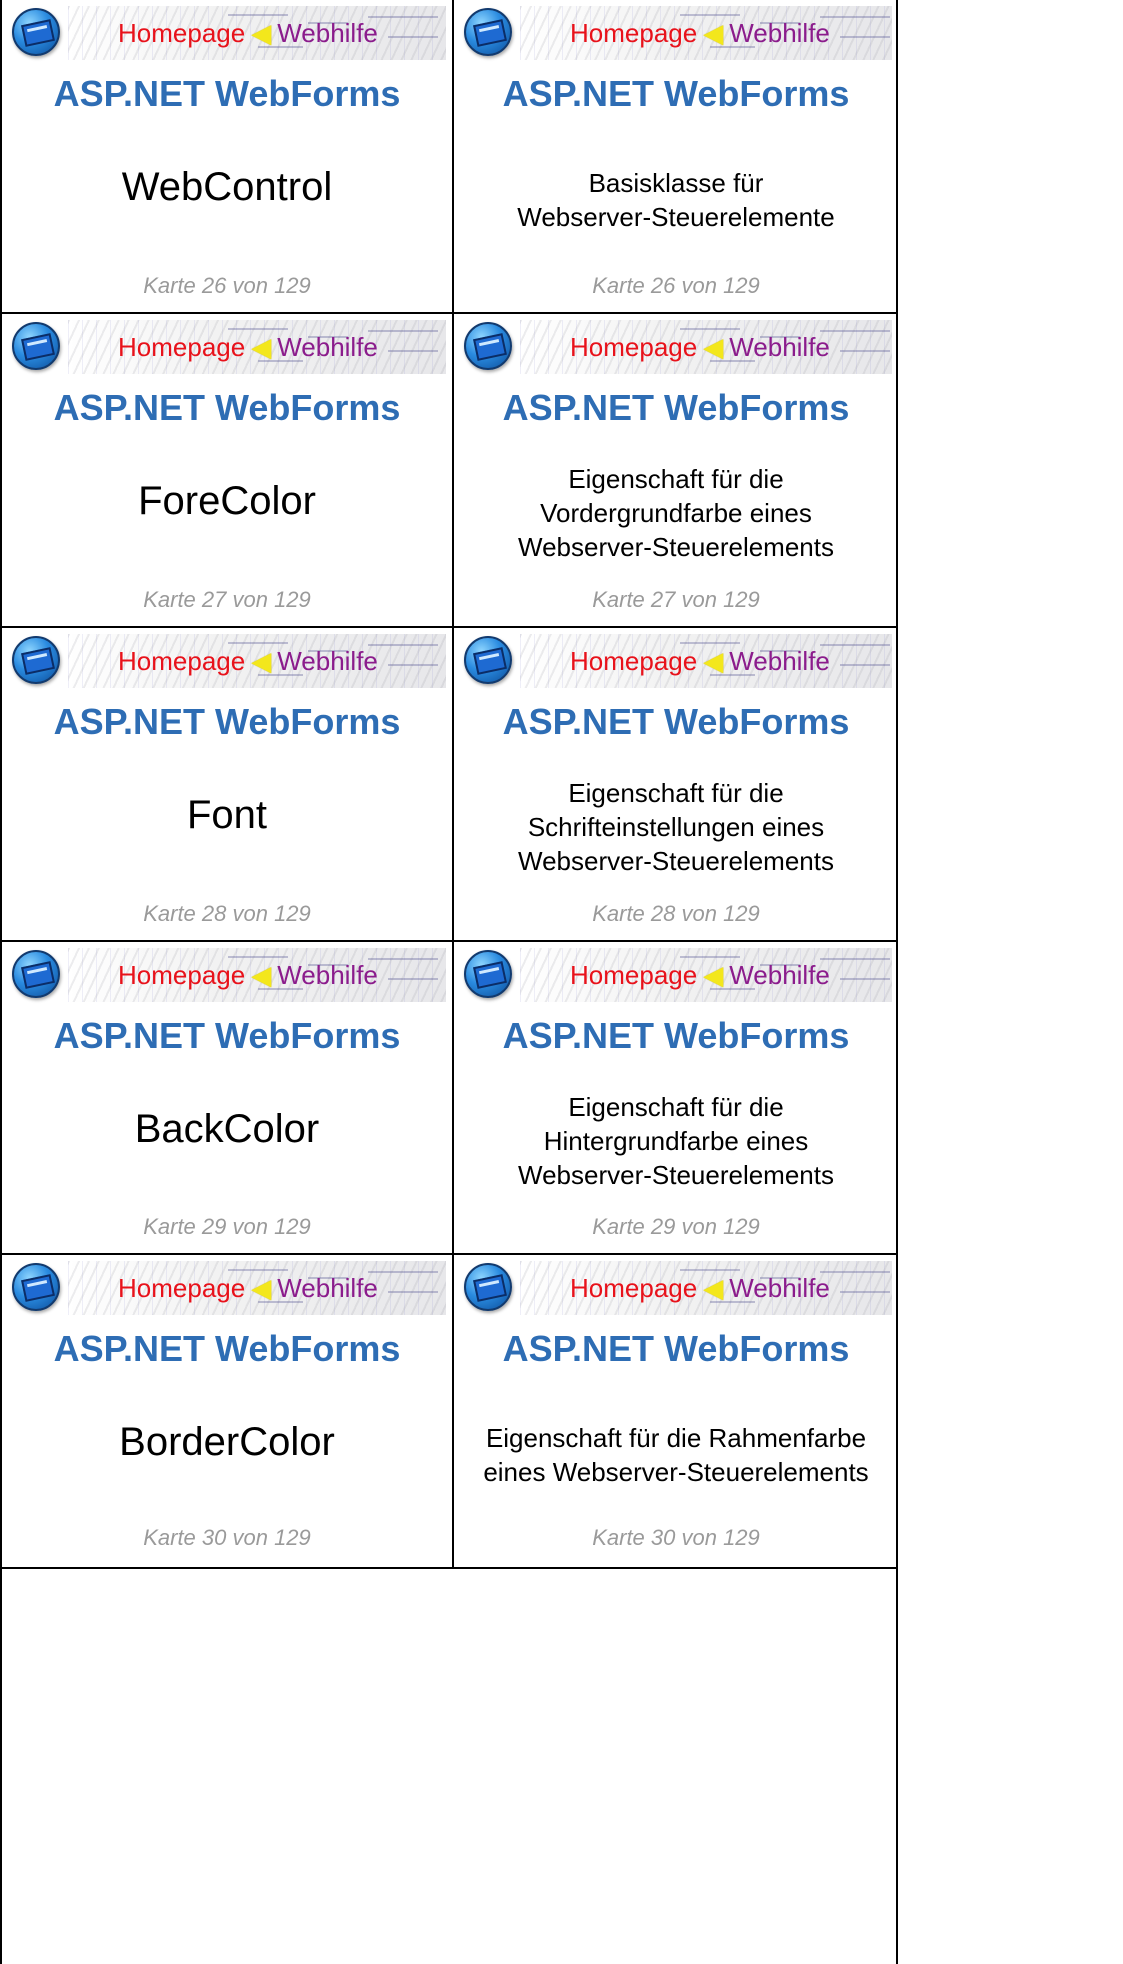 Image resolution: width=1123 pixels, height=1964 pixels. I want to click on card-term: BackColor, so click(227, 1129).